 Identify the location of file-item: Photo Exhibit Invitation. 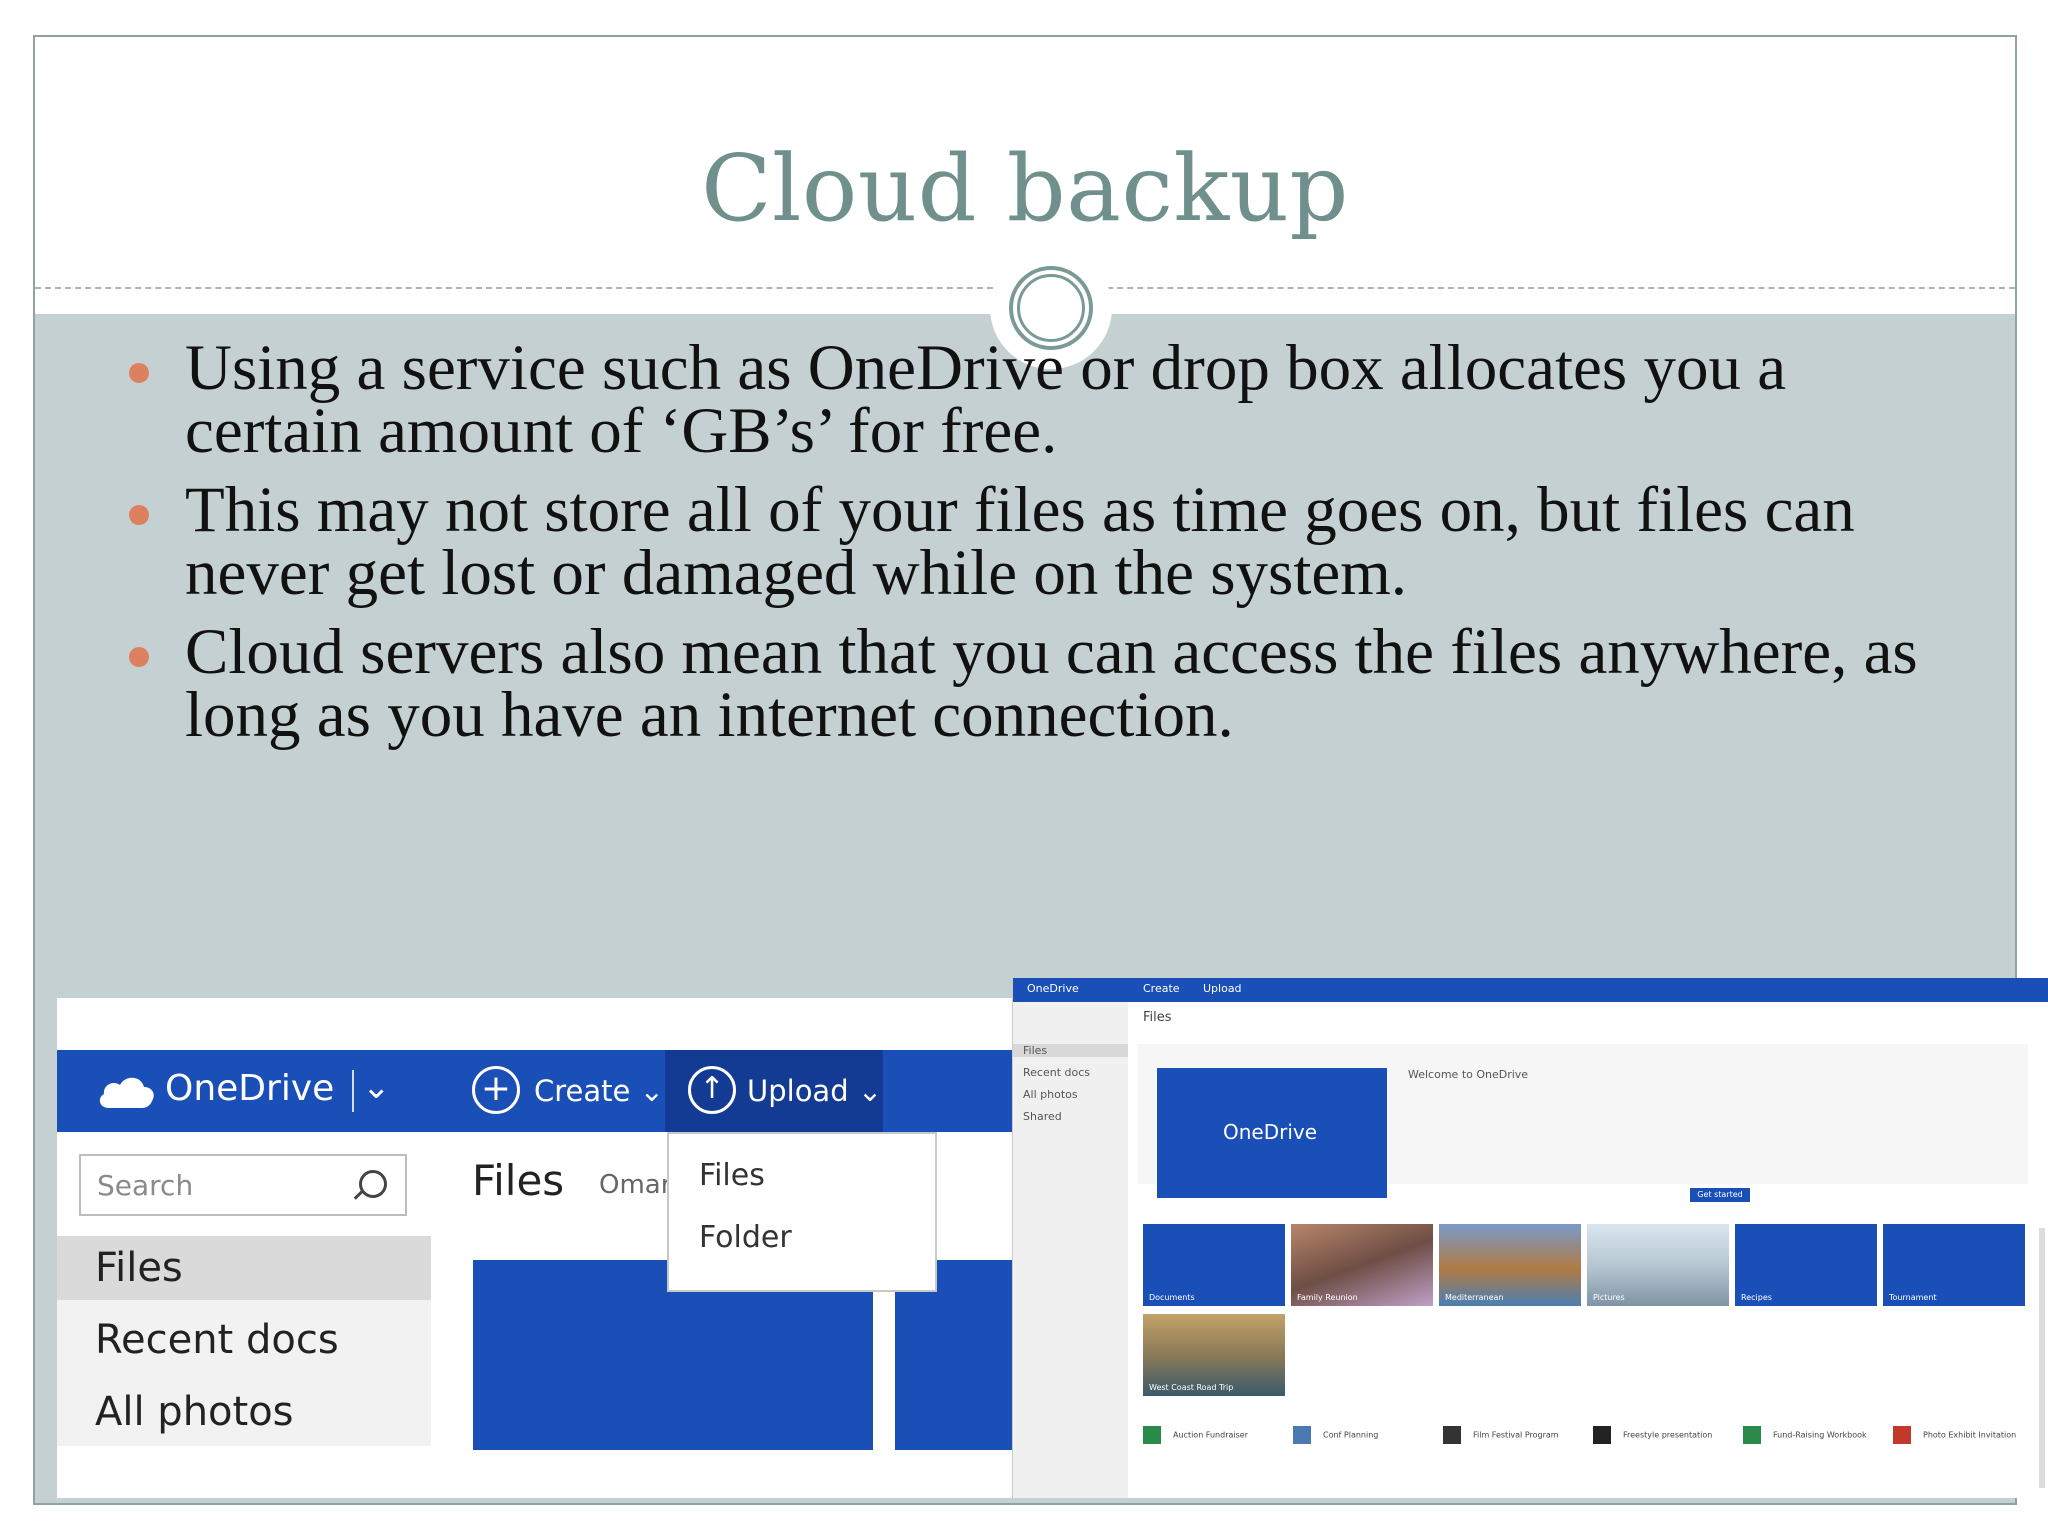
(1954, 1435).